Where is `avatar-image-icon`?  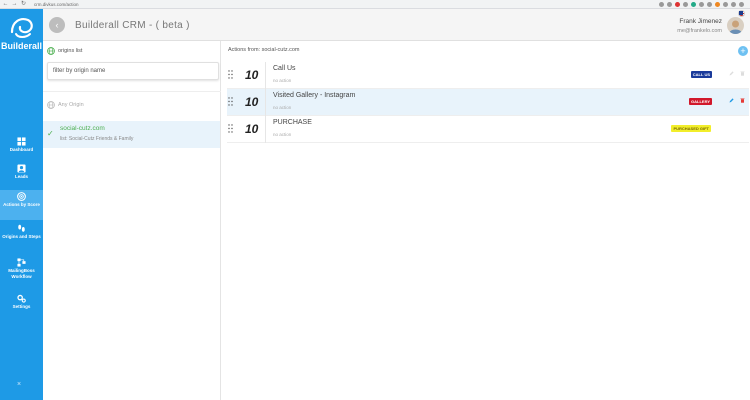
avatar-image-icon is located at coordinates (735, 27).